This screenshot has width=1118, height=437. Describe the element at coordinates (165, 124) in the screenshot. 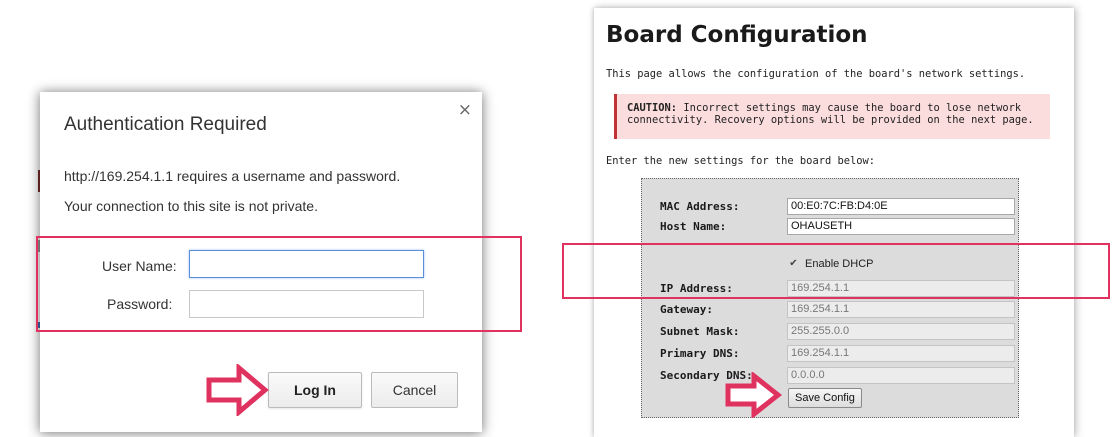

I see `dialog-title: Authentication Required` at that location.